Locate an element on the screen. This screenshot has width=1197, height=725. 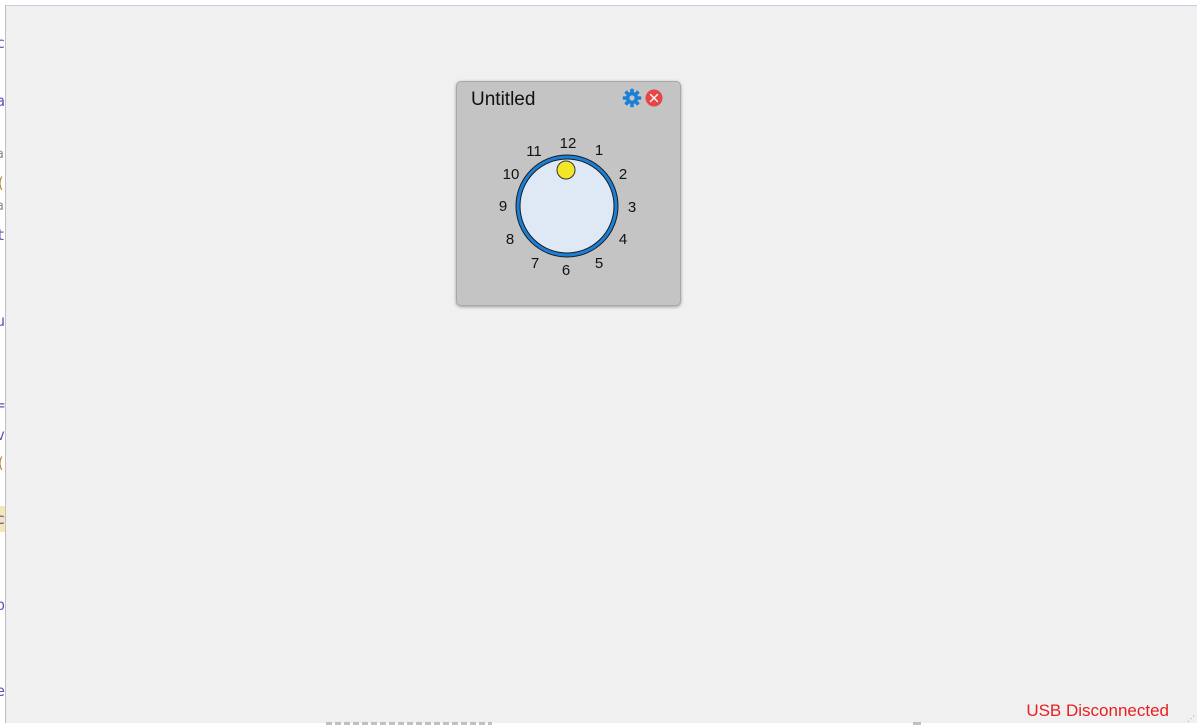
resize-grip-icon: ⋰ is located at coordinates (1191, 719).